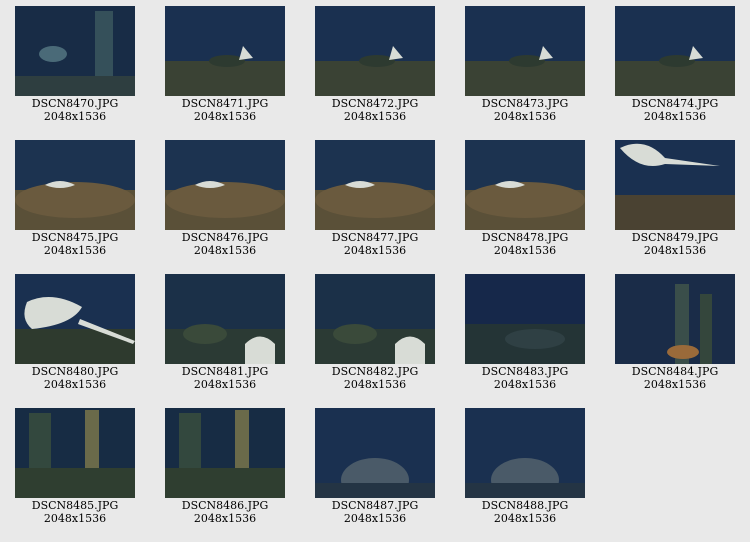 This screenshot has height=542, width=750. I want to click on thumbnail-filename: DSCN8486.JPG, so click(225, 505).